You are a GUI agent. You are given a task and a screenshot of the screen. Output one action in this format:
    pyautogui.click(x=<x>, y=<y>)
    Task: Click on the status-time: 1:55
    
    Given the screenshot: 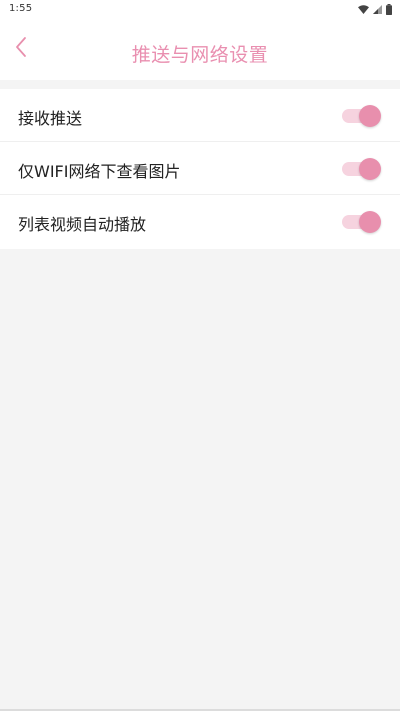 What is the action you would take?
    pyautogui.click(x=21, y=8)
    